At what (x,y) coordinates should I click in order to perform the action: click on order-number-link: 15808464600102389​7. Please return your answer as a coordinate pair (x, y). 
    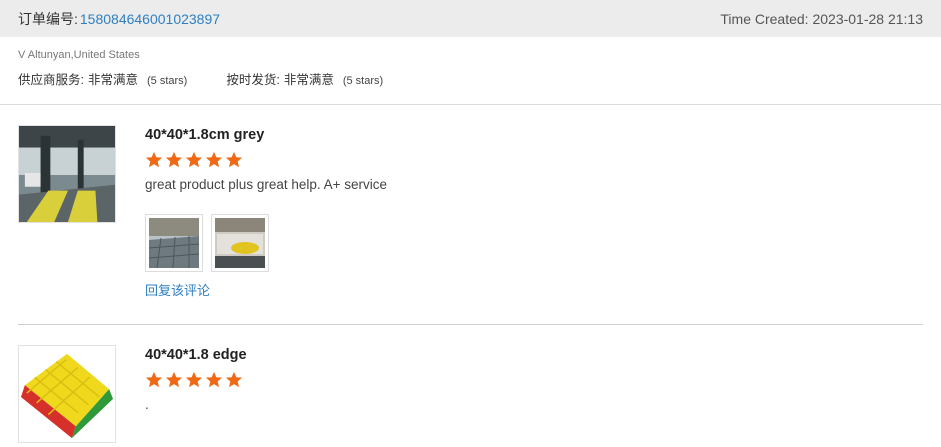
    Looking at the image, I should click on (150, 19).